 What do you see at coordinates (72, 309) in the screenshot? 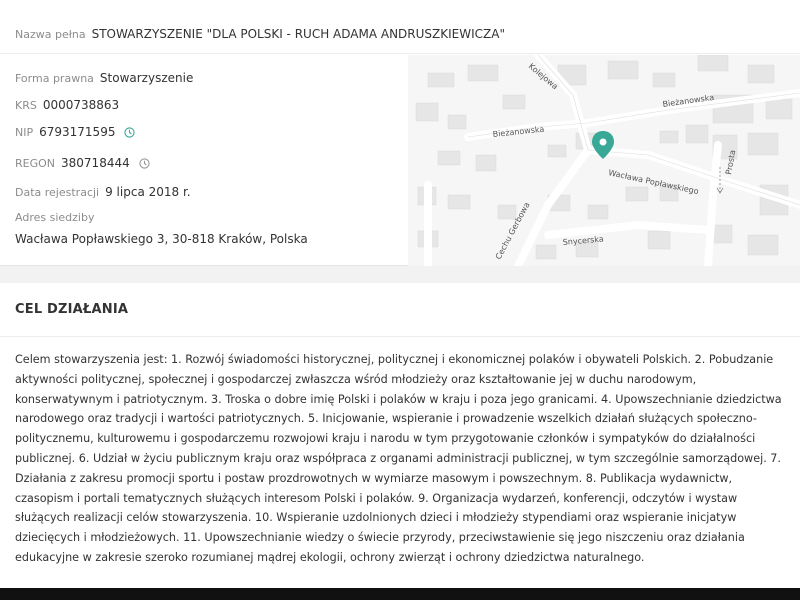
I see `goal-title: CEL DZIAŁANIA` at bounding box center [72, 309].